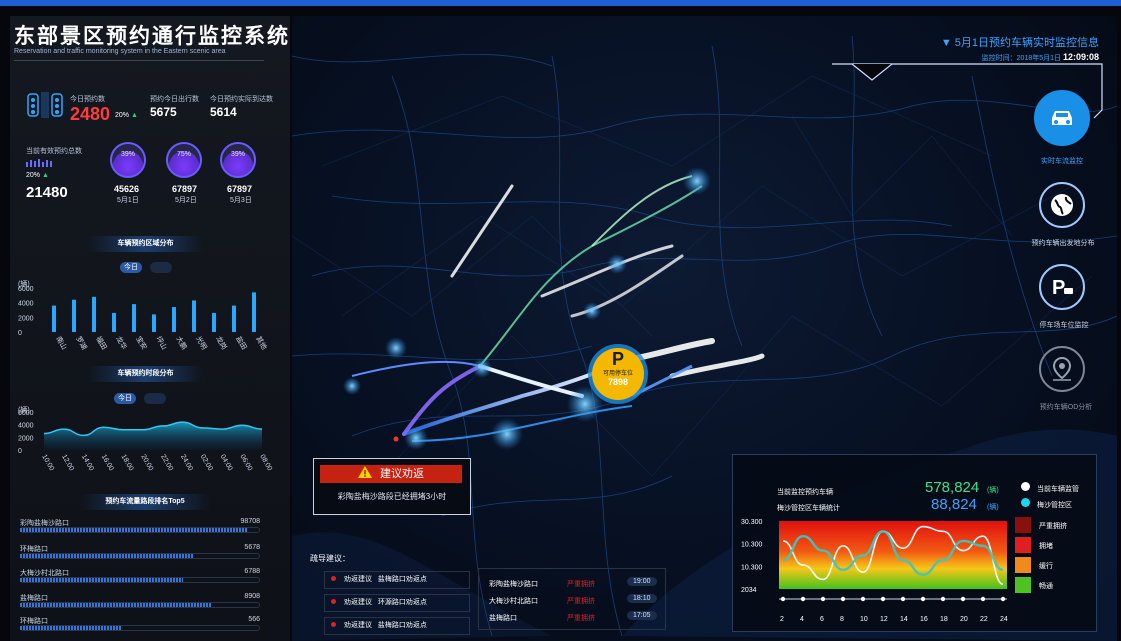  Describe the element at coordinates (574, 617) in the screenshot. I see `congestion-row: 盐梅路口 严重拥挤 17:05` at that location.